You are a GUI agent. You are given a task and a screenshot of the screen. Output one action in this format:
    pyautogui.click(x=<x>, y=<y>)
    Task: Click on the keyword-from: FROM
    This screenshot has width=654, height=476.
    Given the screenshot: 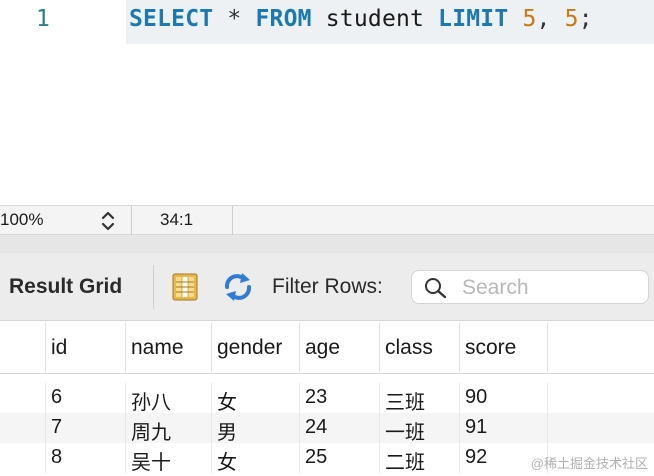 What is the action you would take?
    pyautogui.click(x=283, y=19)
    